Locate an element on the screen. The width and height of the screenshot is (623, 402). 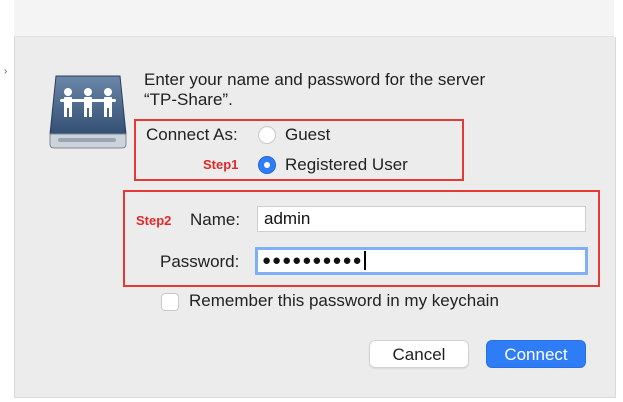
password-masked-value: ●●●●●●●●●● is located at coordinates (312, 260).